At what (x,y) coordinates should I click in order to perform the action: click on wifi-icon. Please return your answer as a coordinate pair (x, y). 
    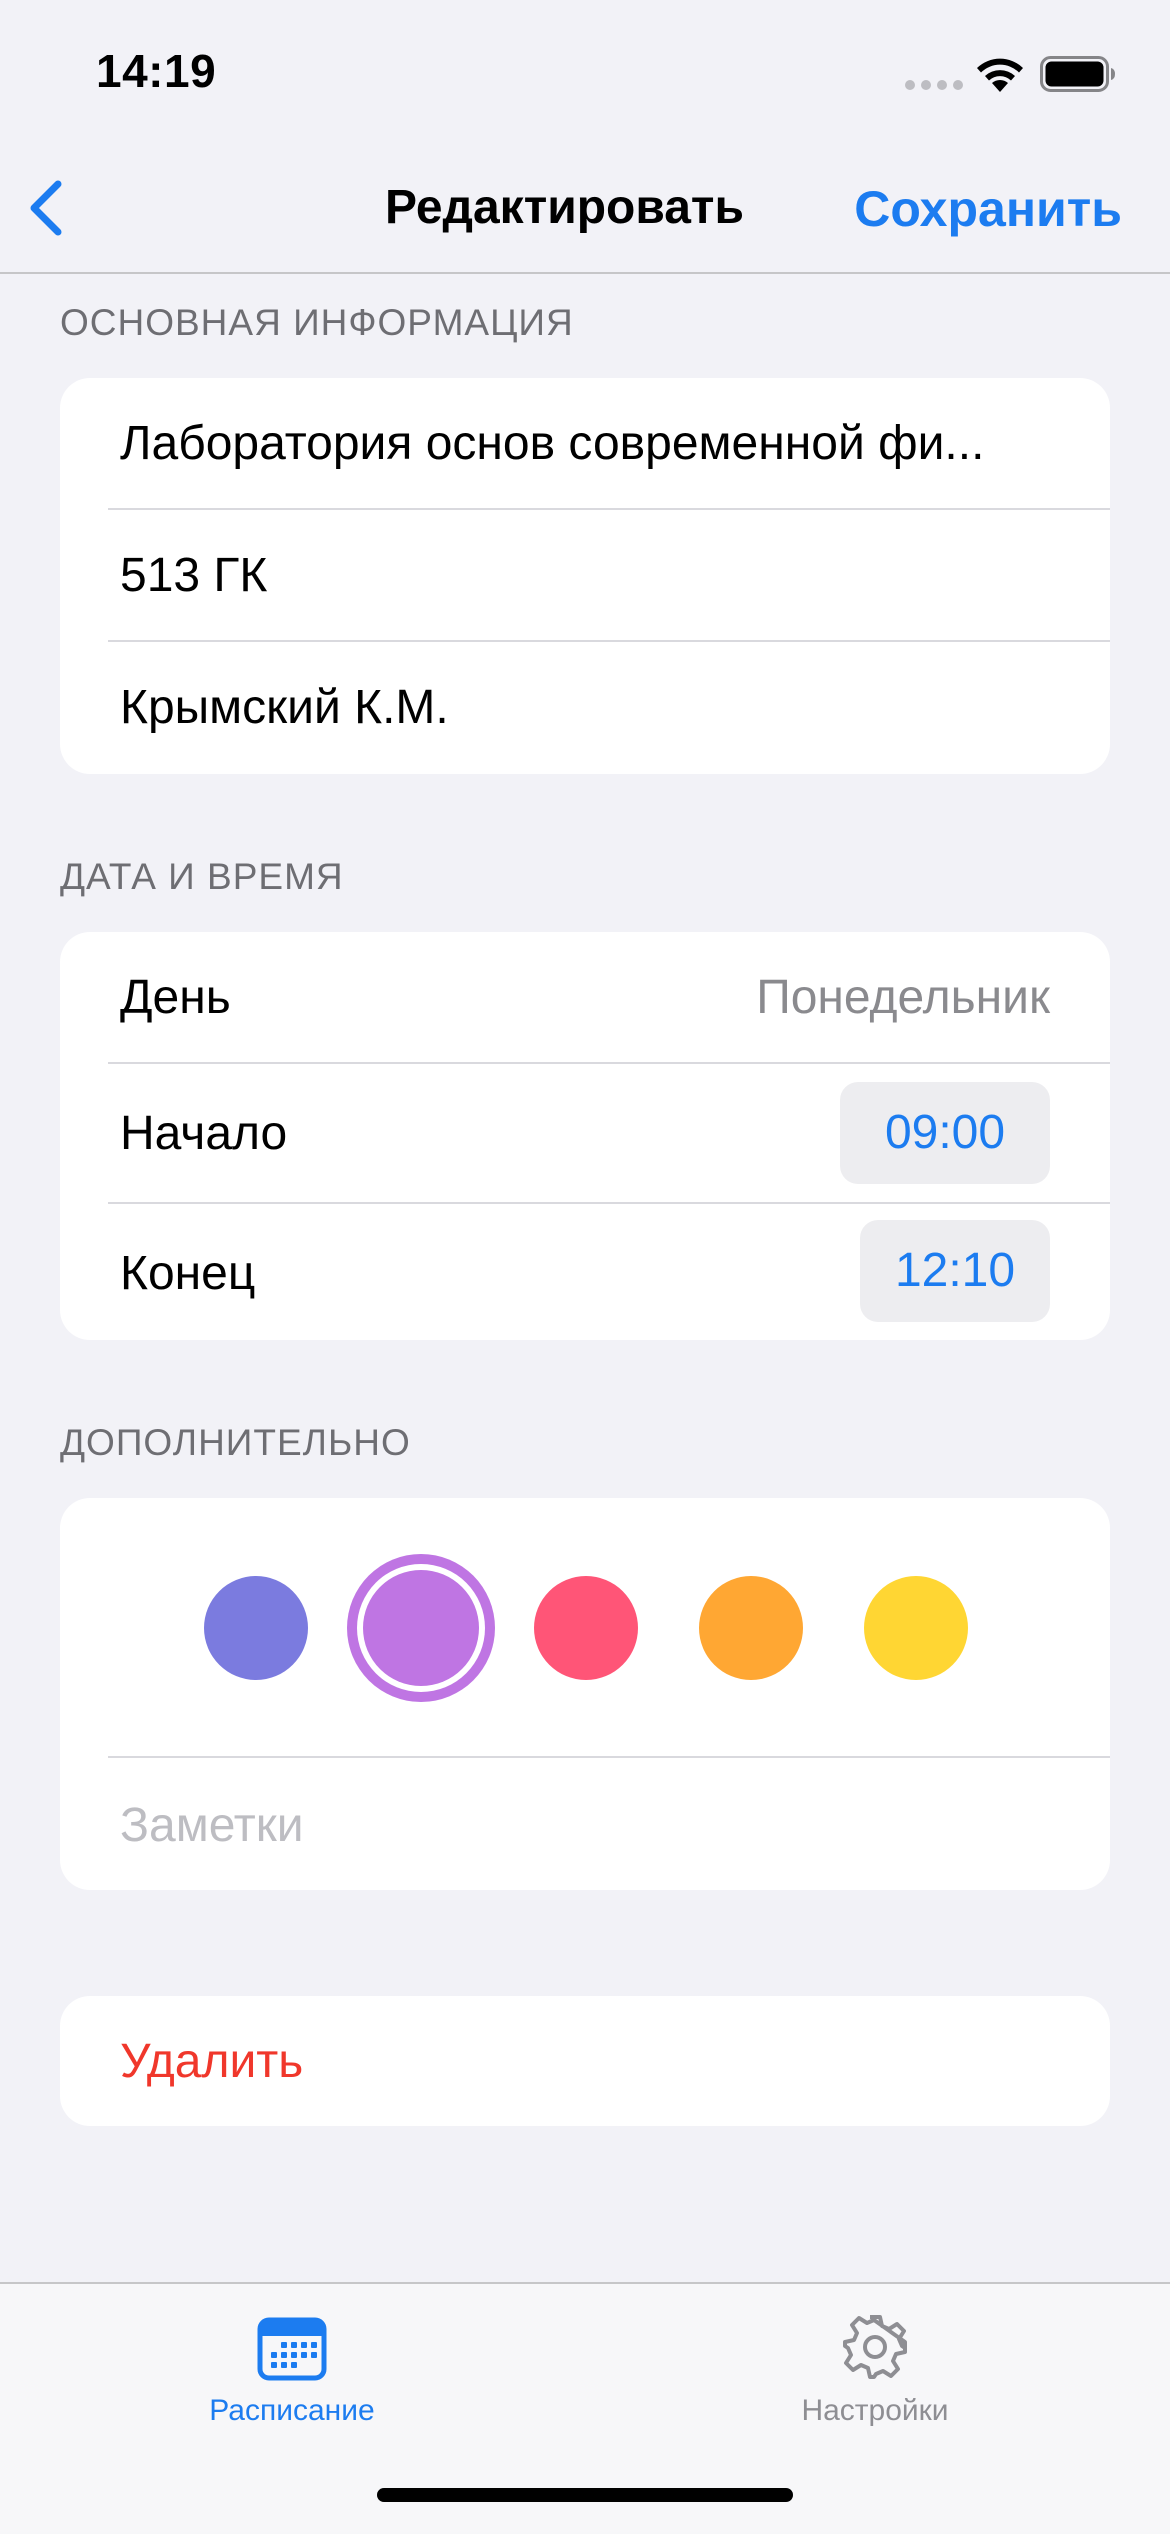
    Looking at the image, I should click on (1000, 75).